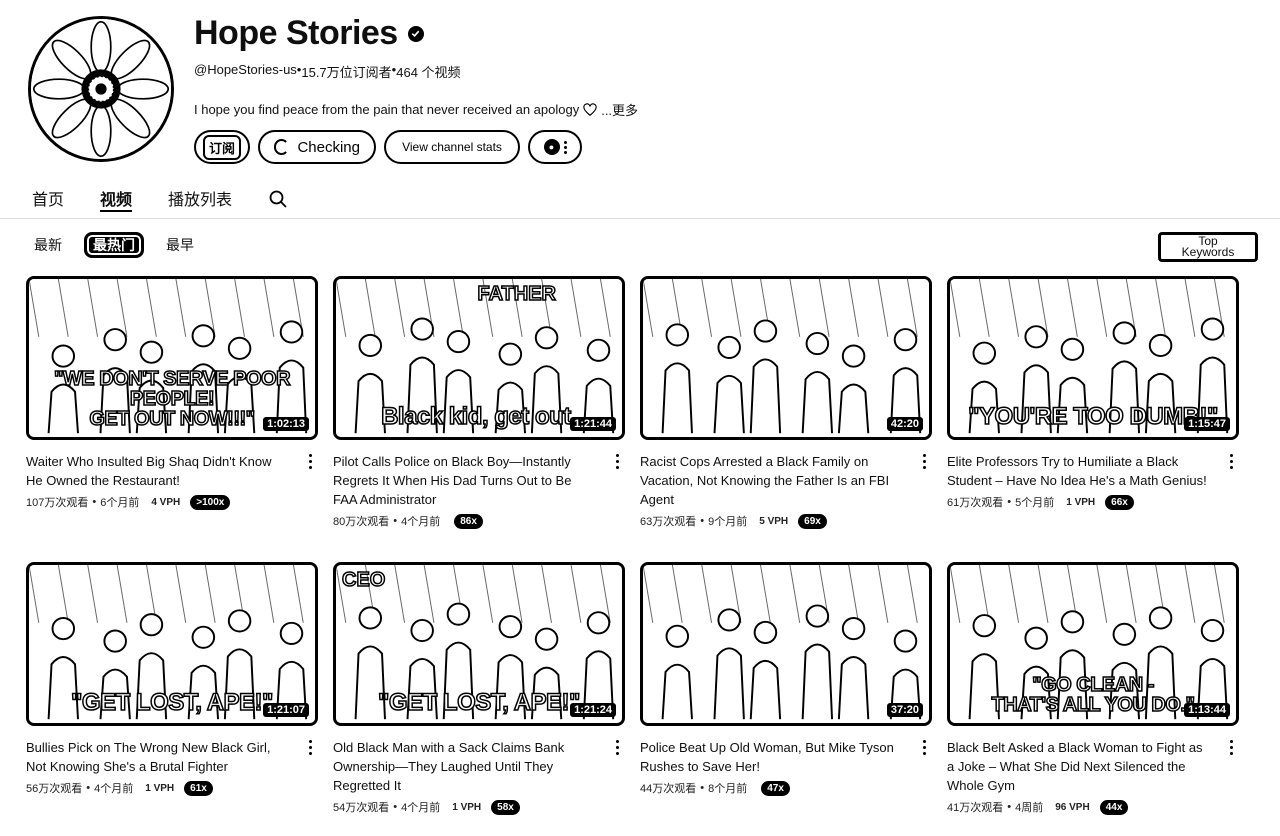 The height and width of the screenshot is (836, 1280). I want to click on sort-filters: 最新 最热门 最早, so click(114, 245).